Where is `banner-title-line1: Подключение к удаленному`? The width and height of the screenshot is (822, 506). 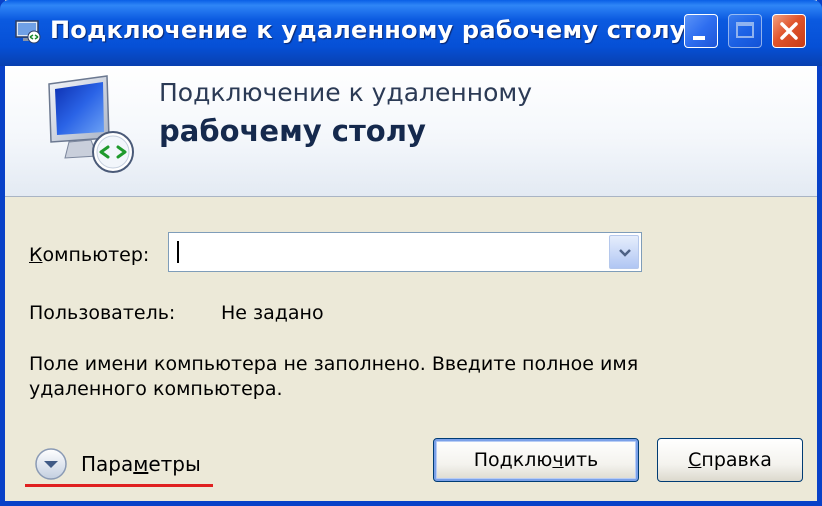 banner-title-line1: Подключение к удаленному is located at coordinates (346, 92).